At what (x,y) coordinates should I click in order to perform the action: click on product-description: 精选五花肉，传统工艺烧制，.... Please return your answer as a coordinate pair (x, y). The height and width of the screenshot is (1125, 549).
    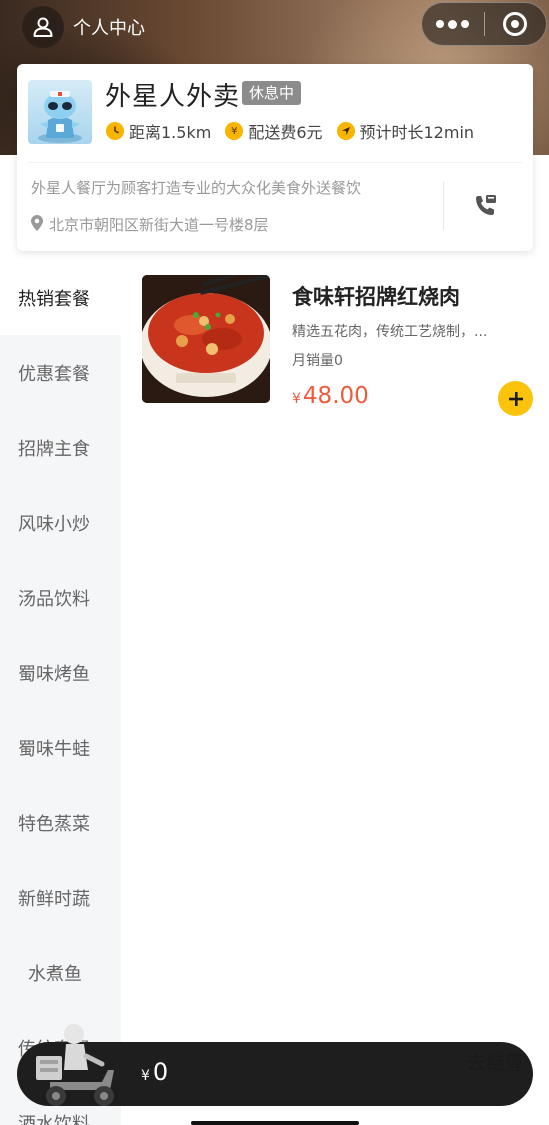
    Looking at the image, I should click on (390, 332).